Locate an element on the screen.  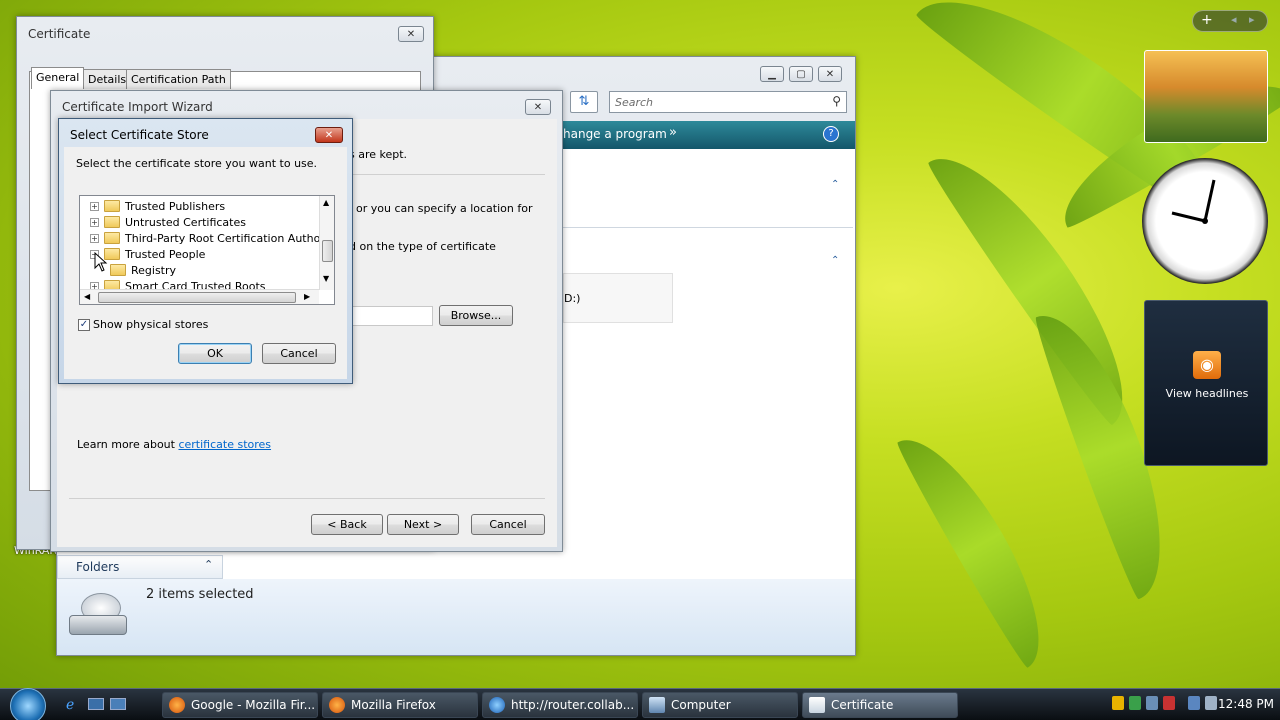
details-pane: 2 items selected is located at coordinates (456, 617).